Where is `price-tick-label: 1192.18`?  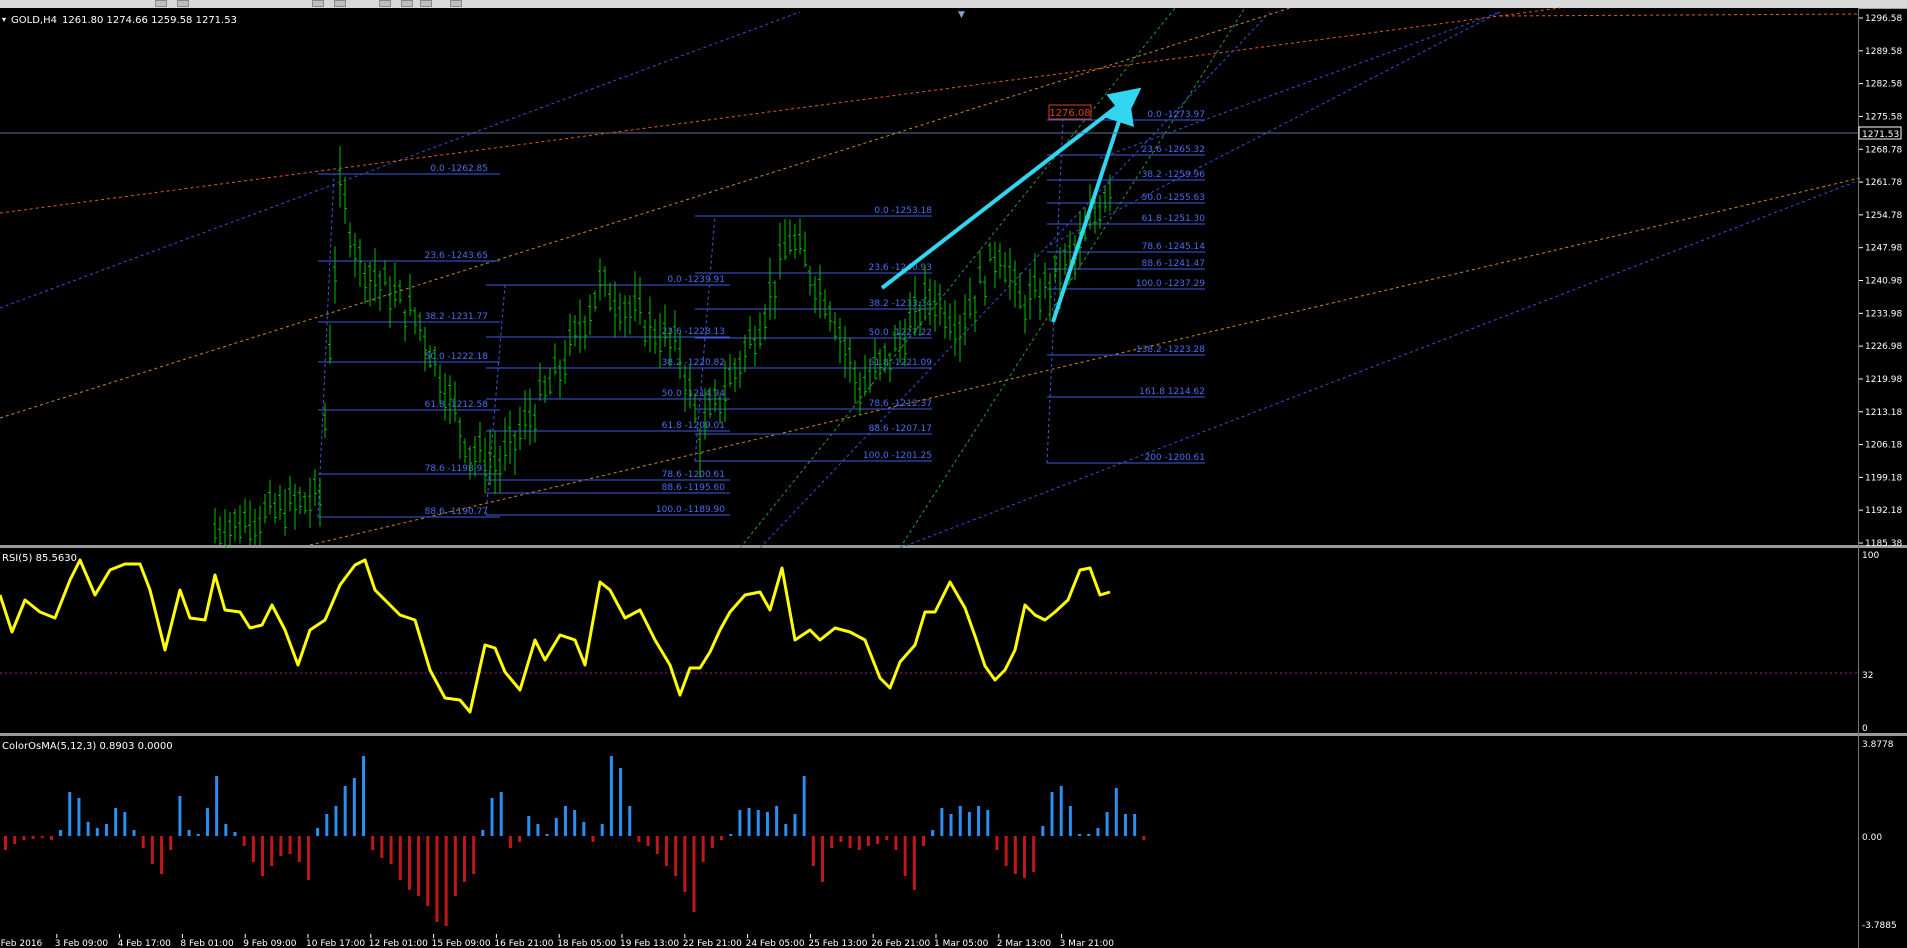 price-tick-label: 1192.18 is located at coordinates (1883, 511).